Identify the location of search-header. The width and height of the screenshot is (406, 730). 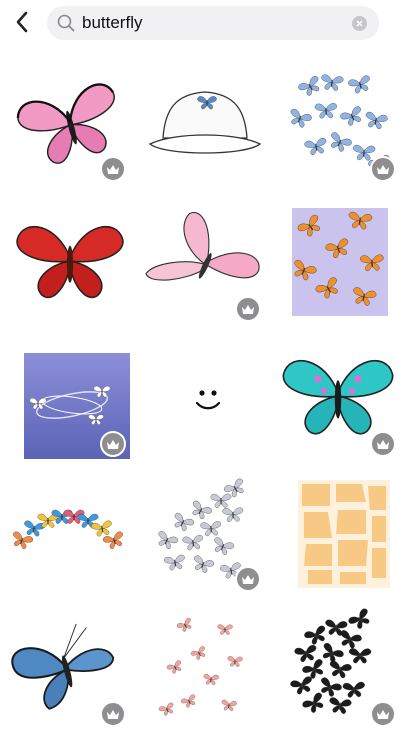
(203, 23).